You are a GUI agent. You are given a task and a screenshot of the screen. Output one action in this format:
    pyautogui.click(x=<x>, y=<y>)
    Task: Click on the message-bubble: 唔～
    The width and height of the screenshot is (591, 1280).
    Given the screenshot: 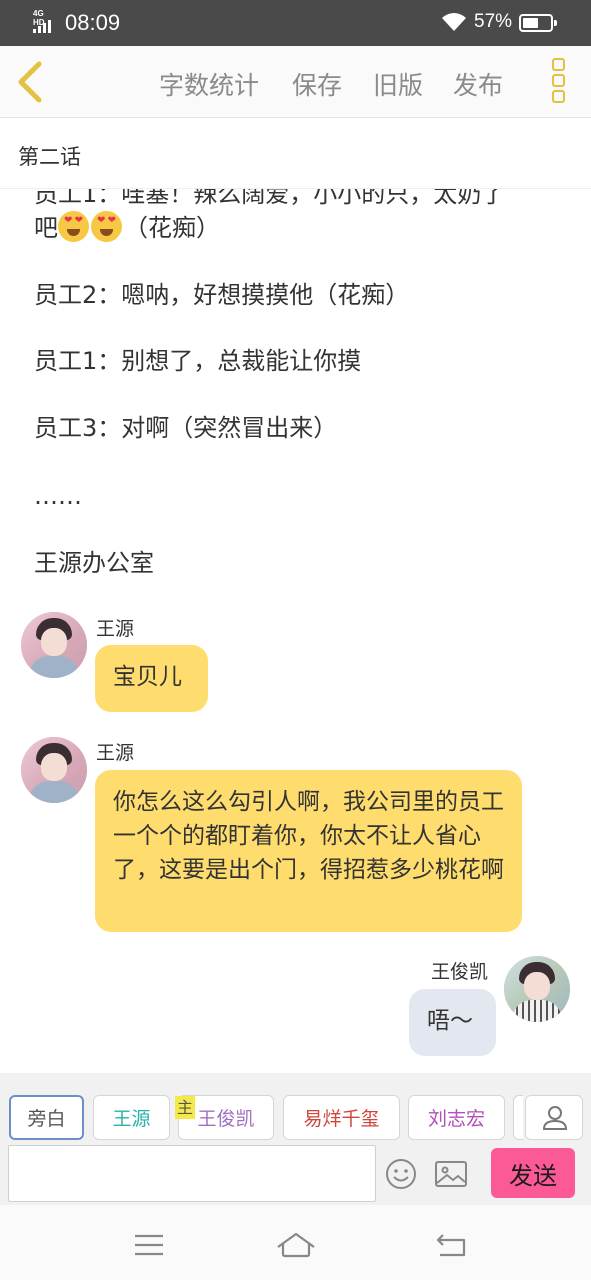 What is the action you would take?
    pyautogui.click(x=452, y=1022)
    